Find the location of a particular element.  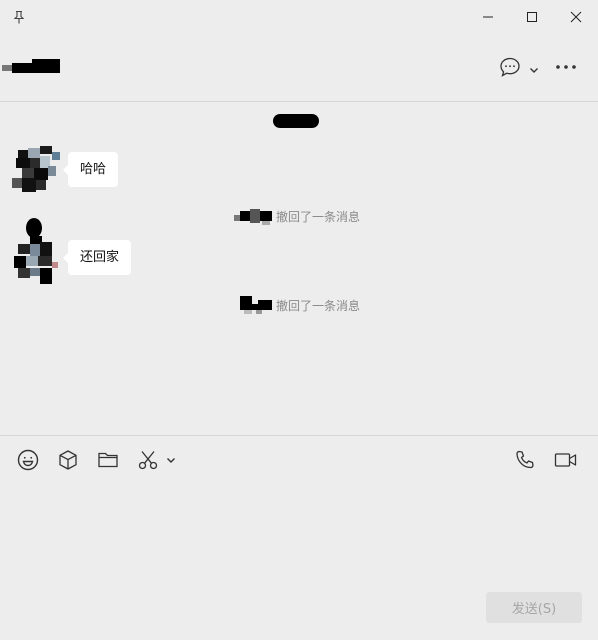

minimize-icon is located at coordinates (488, 17).